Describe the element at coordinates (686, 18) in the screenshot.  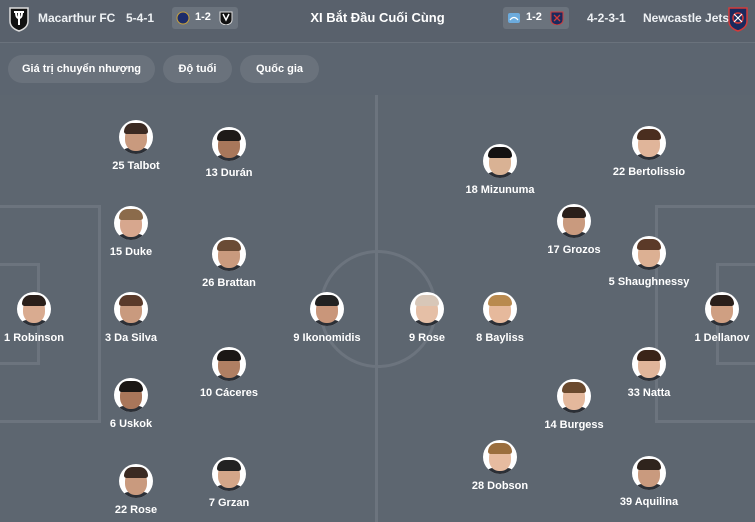
I see `away-team-name: Newcastle Jets` at that location.